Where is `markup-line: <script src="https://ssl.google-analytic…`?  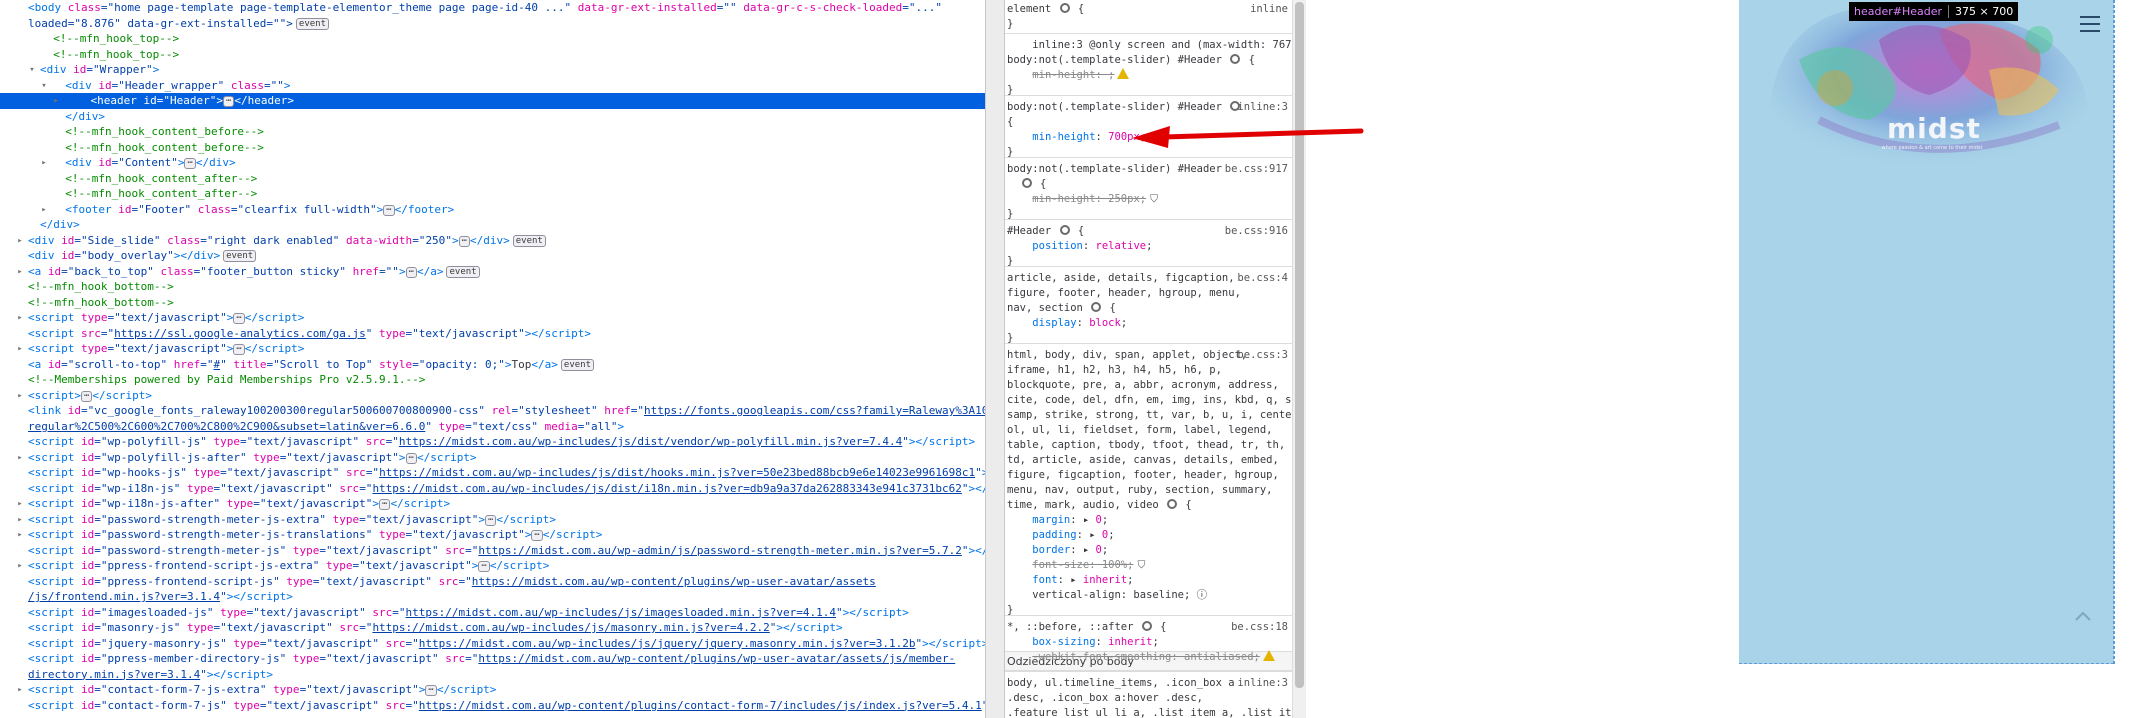
markup-line: <script src="https://ssl.google-analytic… is located at coordinates (492, 334).